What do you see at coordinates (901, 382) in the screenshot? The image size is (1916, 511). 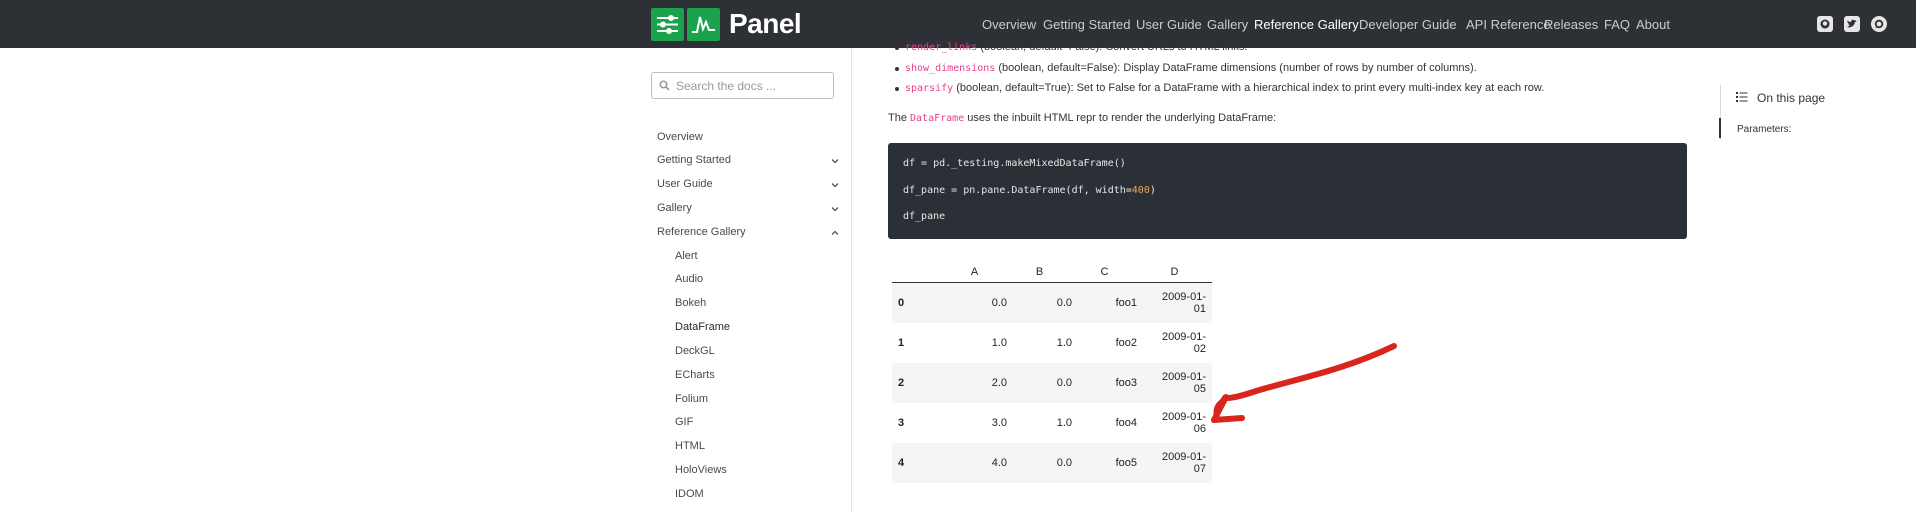 I see `row-index: 2` at bounding box center [901, 382].